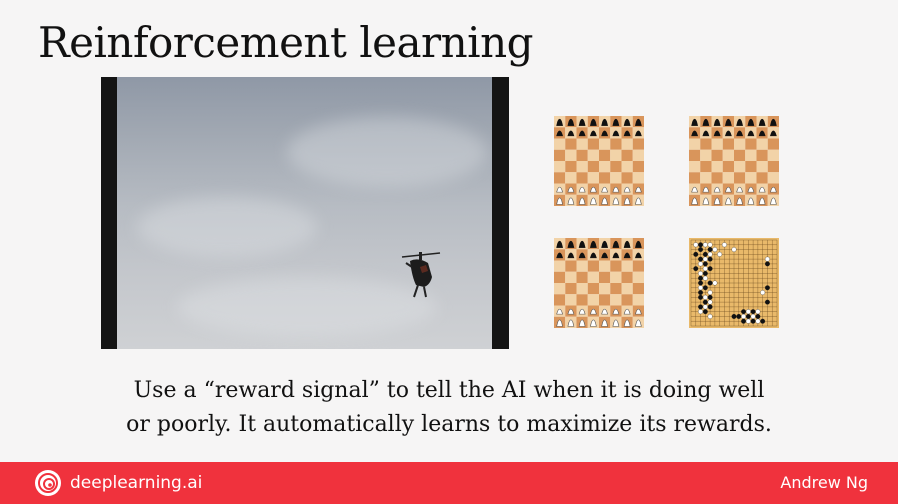 This screenshot has width=898, height=504. Describe the element at coordinates (48, 483) in the screenshot. I see `deeplearning-logo-icon` at that location.